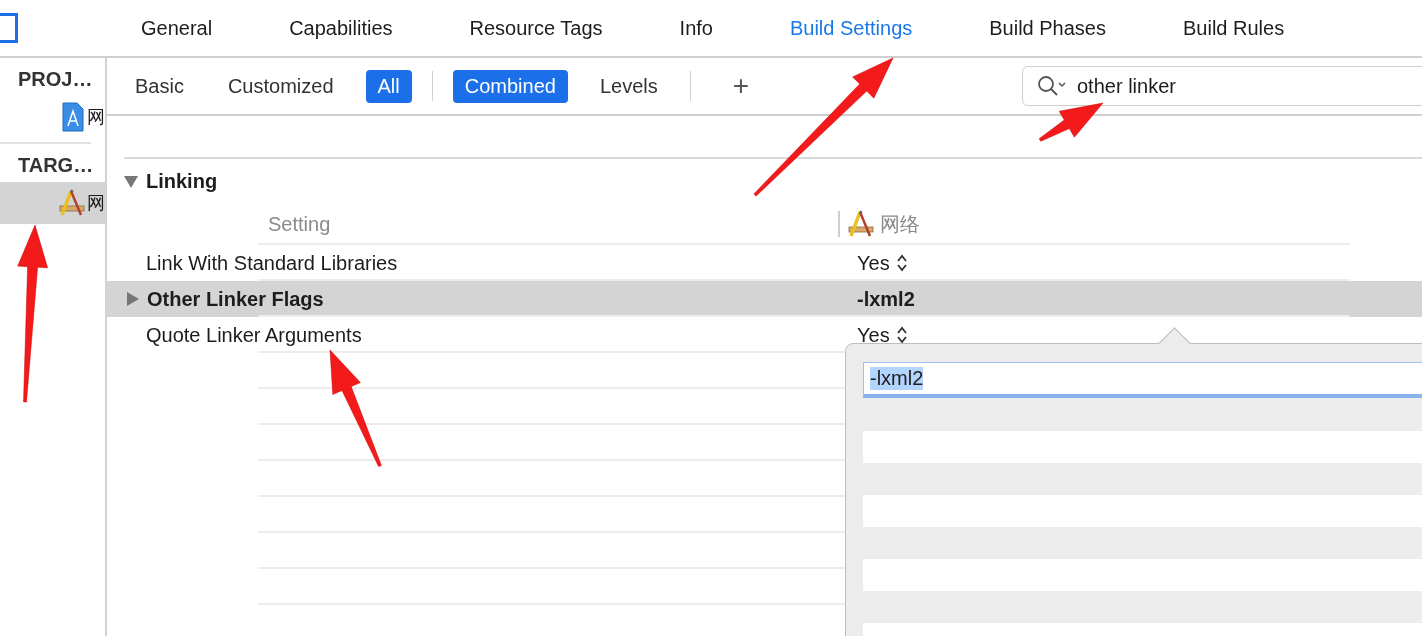  I want to click on search-query: other linker, so click(1126, 86).